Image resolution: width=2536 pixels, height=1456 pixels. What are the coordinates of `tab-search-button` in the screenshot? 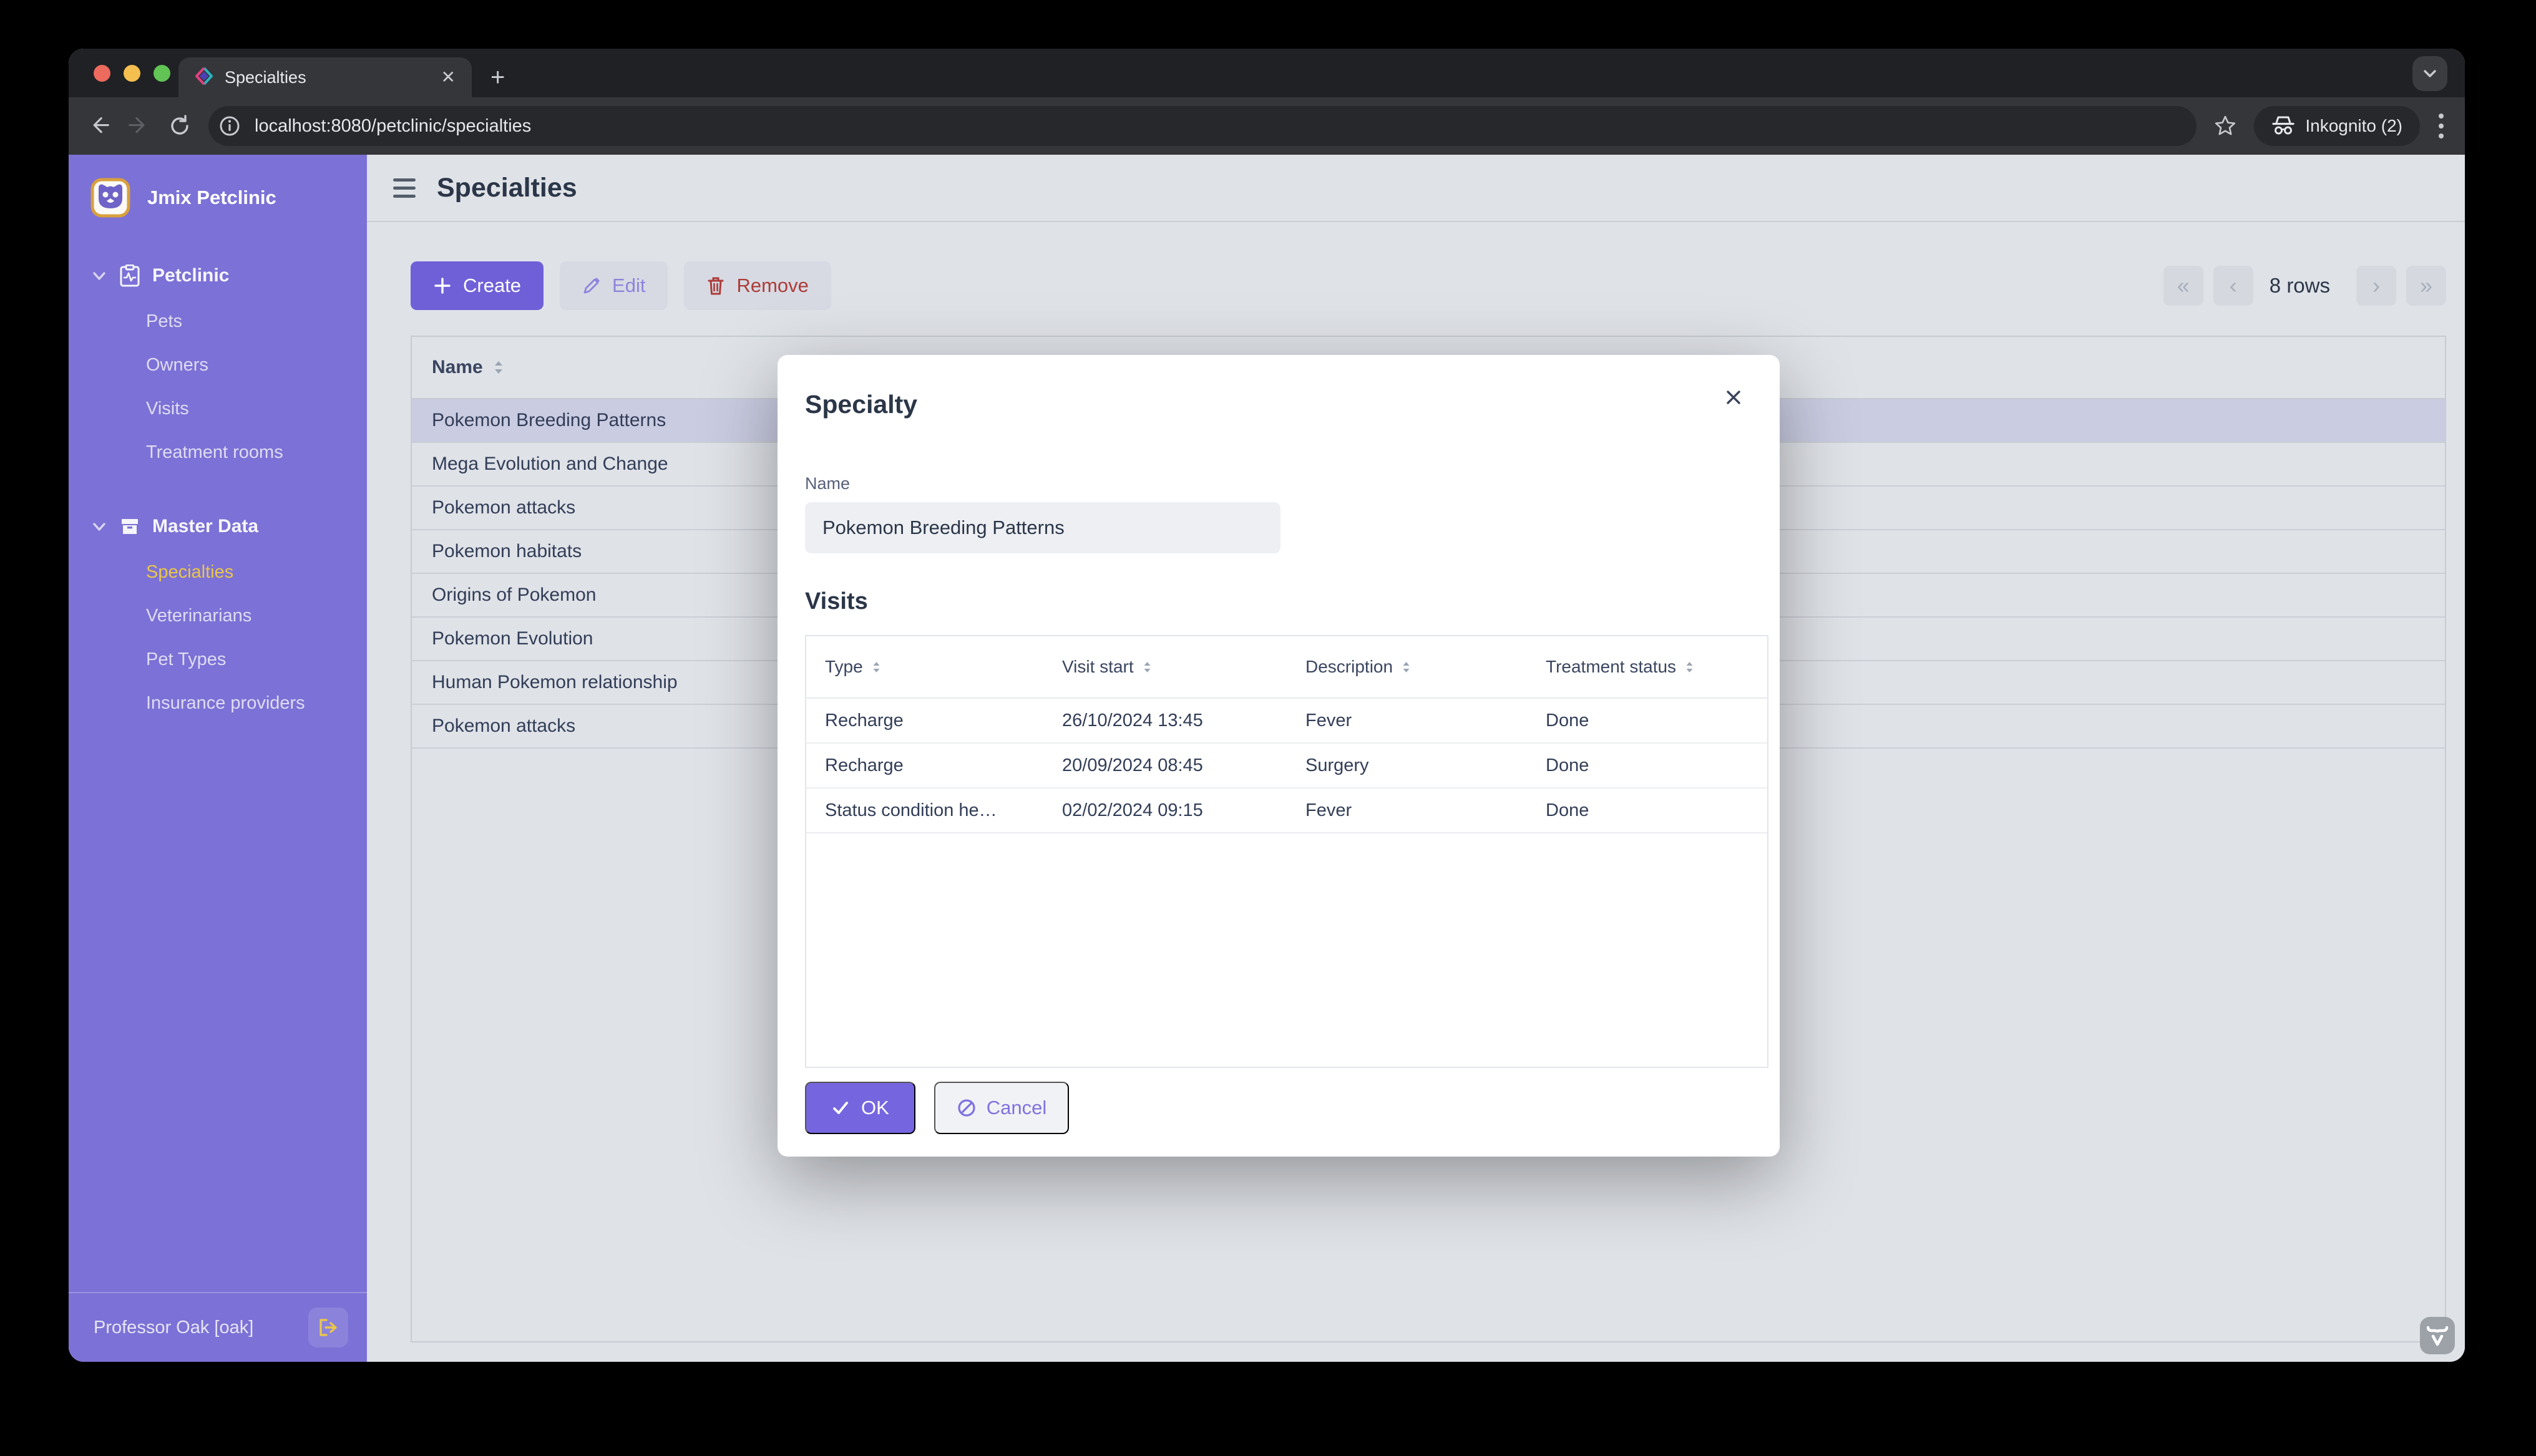 It's located at (2429, 73).